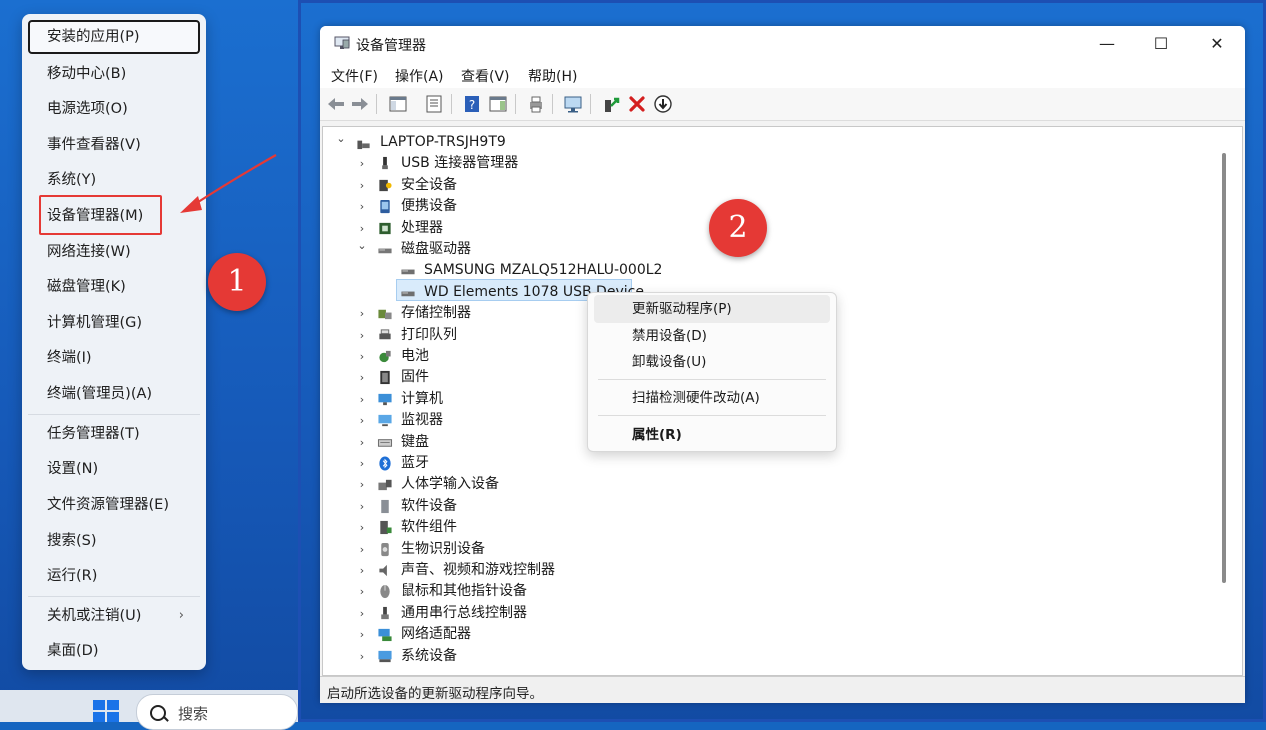 This screenshot has height=730, width=1266. I want to click on tree-category: › 安全设备, so click(618, 185).